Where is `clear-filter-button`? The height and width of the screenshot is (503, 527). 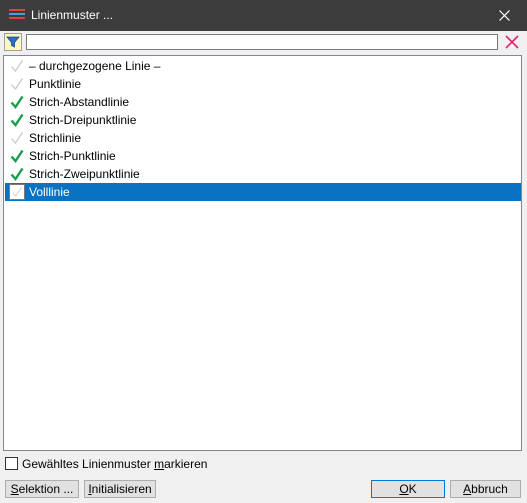
clear-filter-button is located at coordinates (512, 42).